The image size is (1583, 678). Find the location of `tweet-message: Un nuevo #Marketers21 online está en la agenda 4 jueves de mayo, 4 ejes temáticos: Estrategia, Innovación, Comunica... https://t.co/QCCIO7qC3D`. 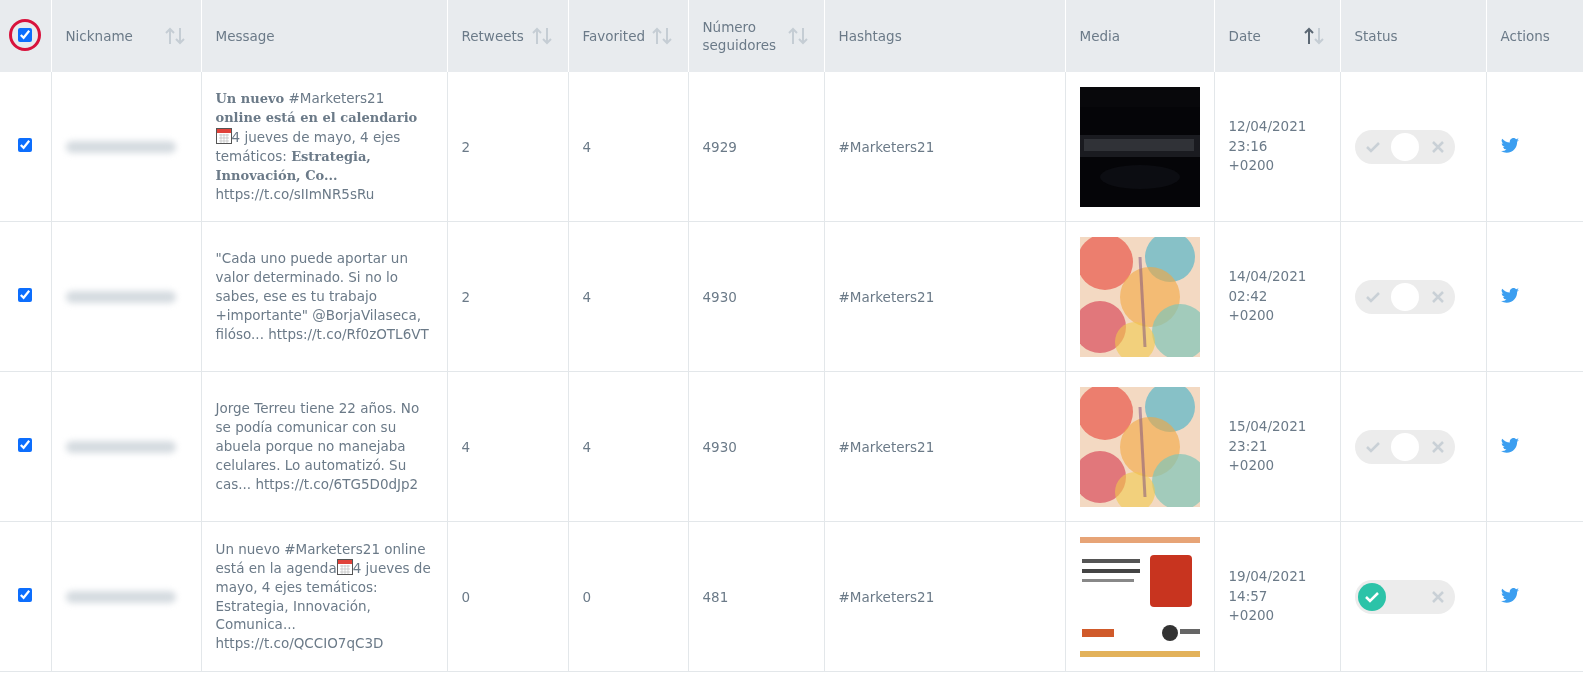

tweet-message: Un nuevo #Marketers21 online está en la agenda 4 jueves de mayo, 4 ejes temáticos: Estrategia, Innovación, Comunica... https://t.co/QCCIO7qC3D is located at coordinates (323, 596).